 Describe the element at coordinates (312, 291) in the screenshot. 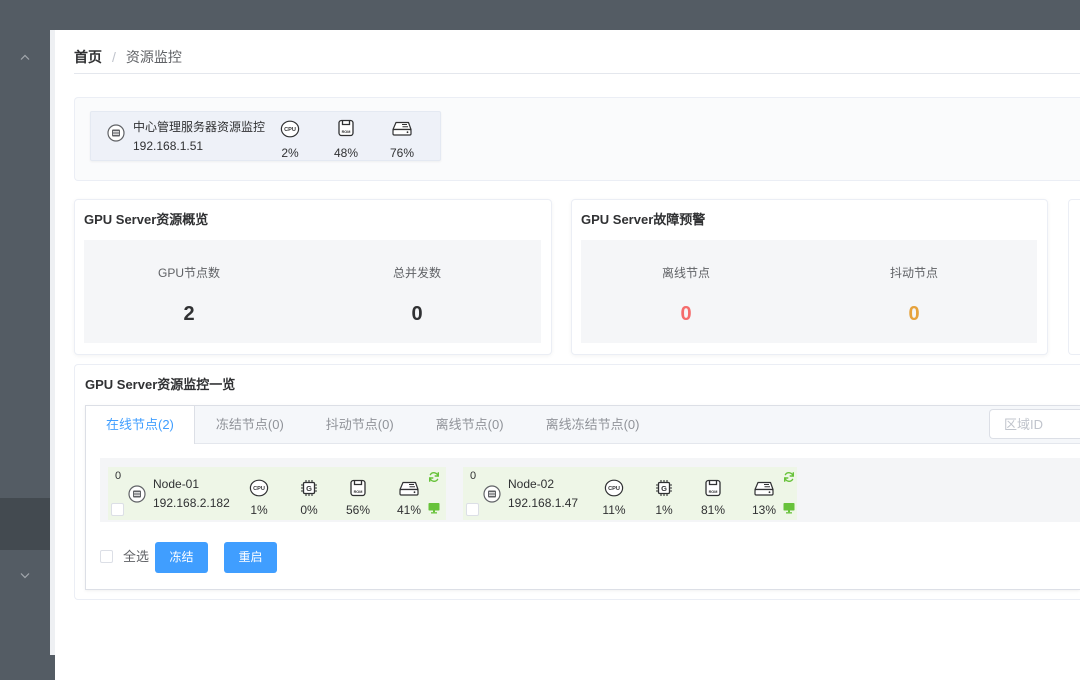

I see `overview-stat-box` at that location.